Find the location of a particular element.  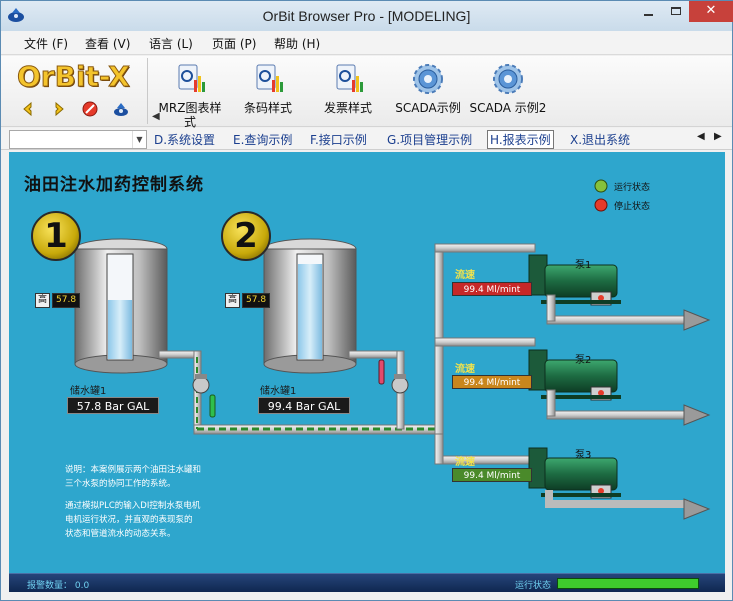

tank-2-value: 99.4 Bar GAL is located at coordinates (304, 405).